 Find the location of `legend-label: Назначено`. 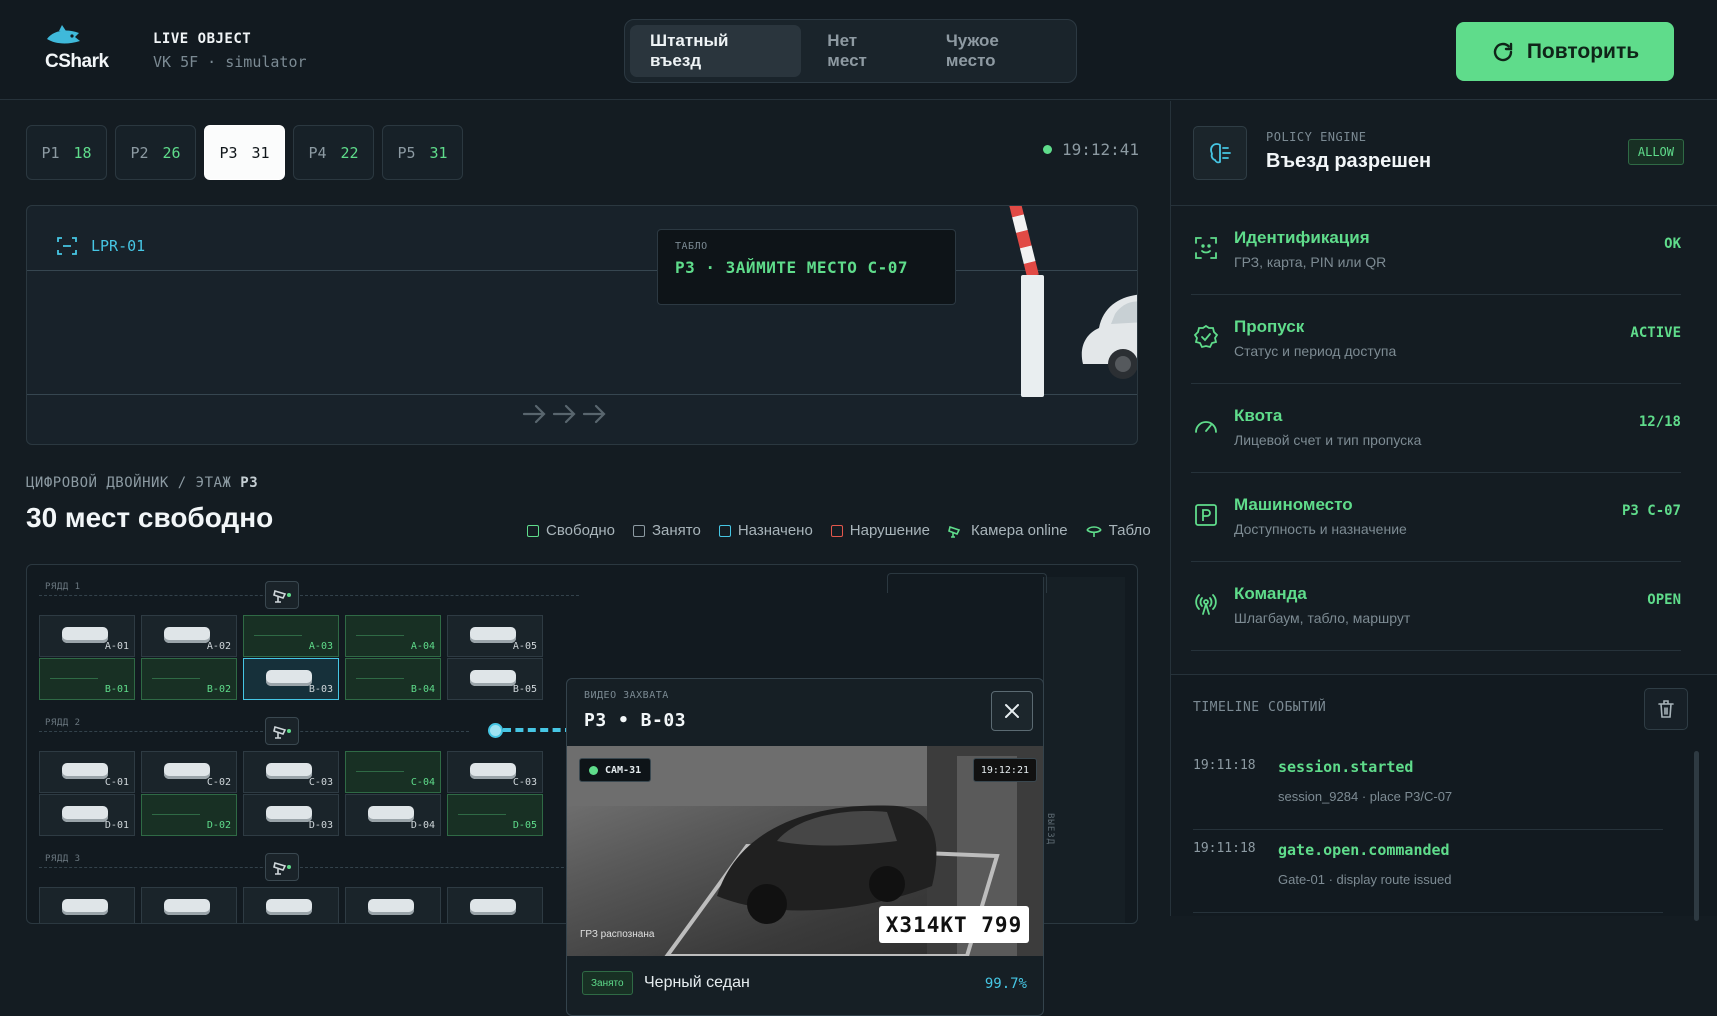

legend-label: Назначено is located at coordinates (775, 530).